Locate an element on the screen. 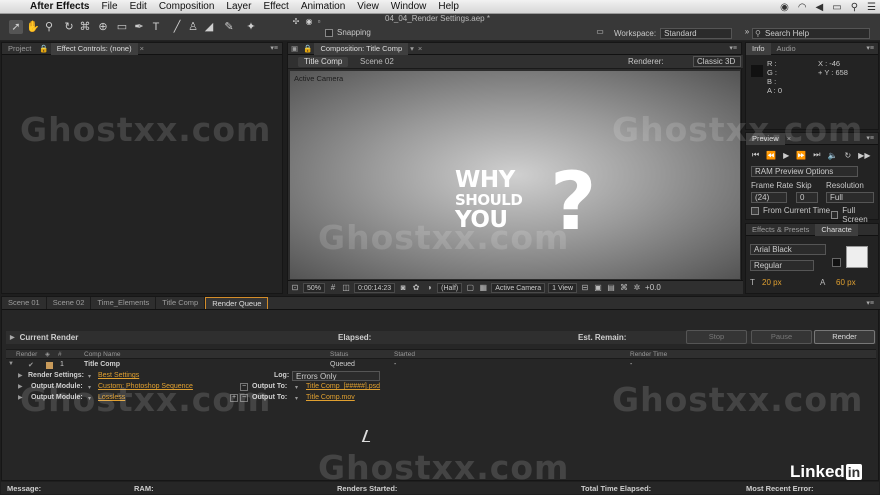 The height and width of the screenshot is (495, 880). expand-triangle-icon: ▼ is located at coordinates (11, 364).